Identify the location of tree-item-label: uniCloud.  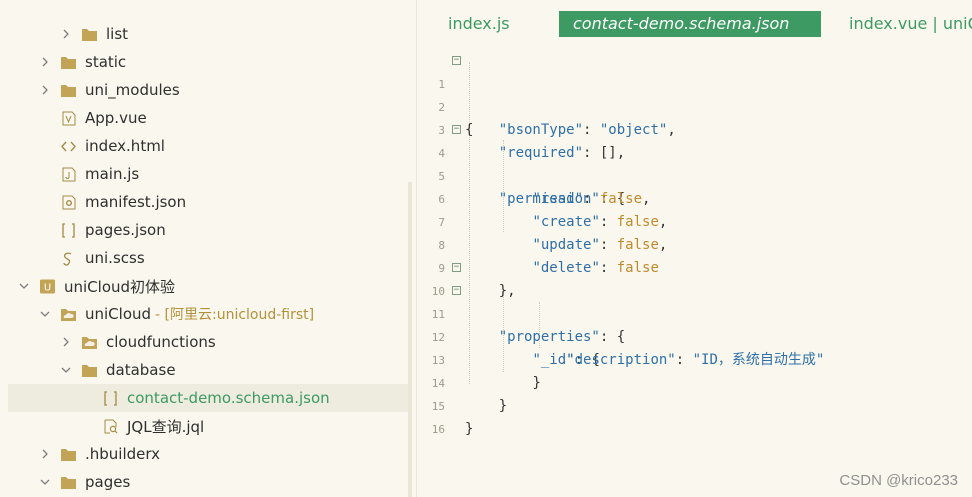
(118, 314).